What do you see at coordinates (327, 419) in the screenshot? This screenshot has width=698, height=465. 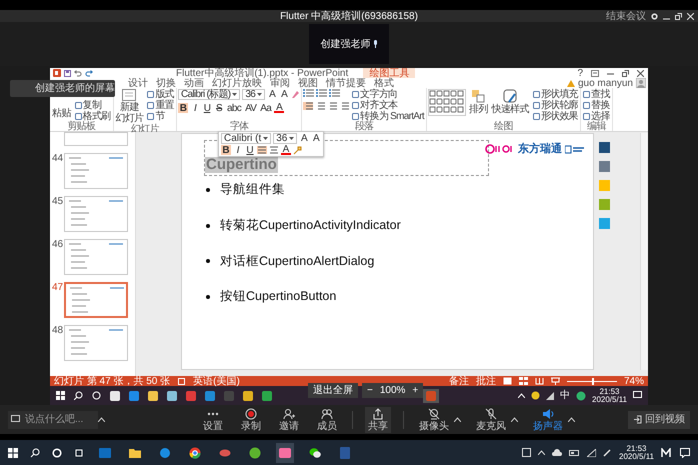 I see `toolbar-button: 成员` at bounding box center [327, 419].